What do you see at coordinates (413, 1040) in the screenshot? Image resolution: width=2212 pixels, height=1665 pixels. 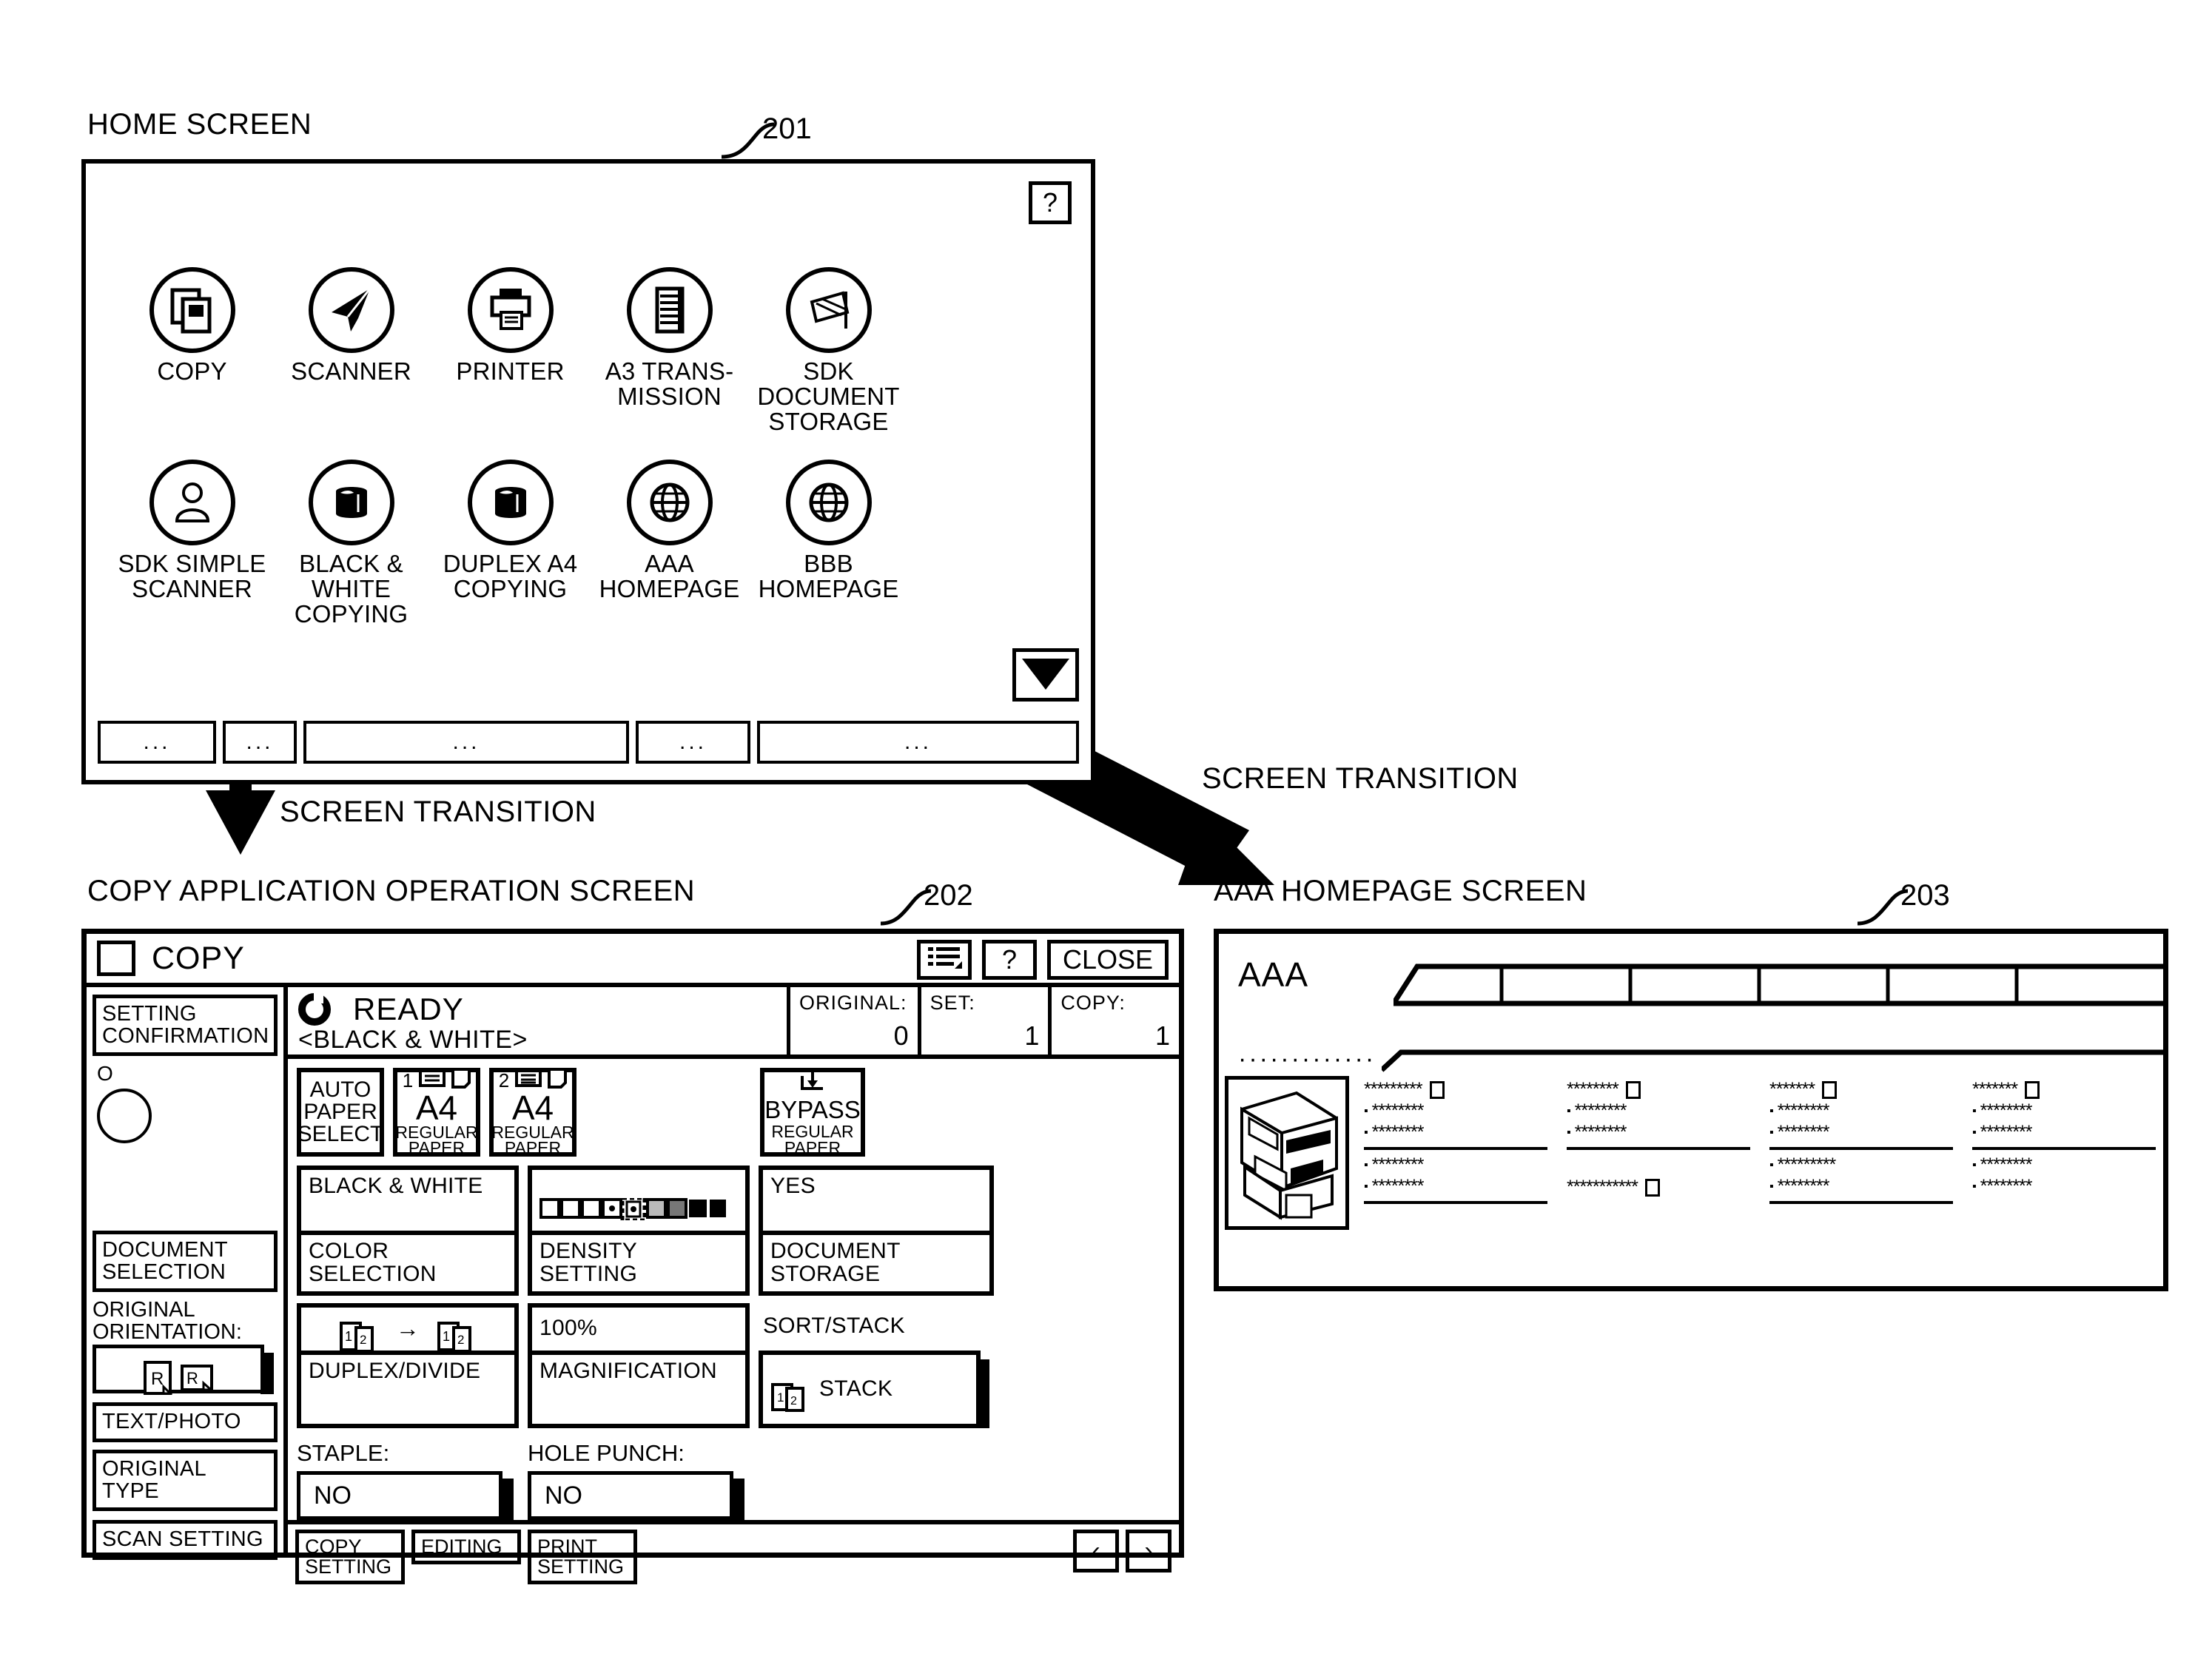 I see `mode-text: <BLACK & WHITE>` at bounding box center [413, 1040].